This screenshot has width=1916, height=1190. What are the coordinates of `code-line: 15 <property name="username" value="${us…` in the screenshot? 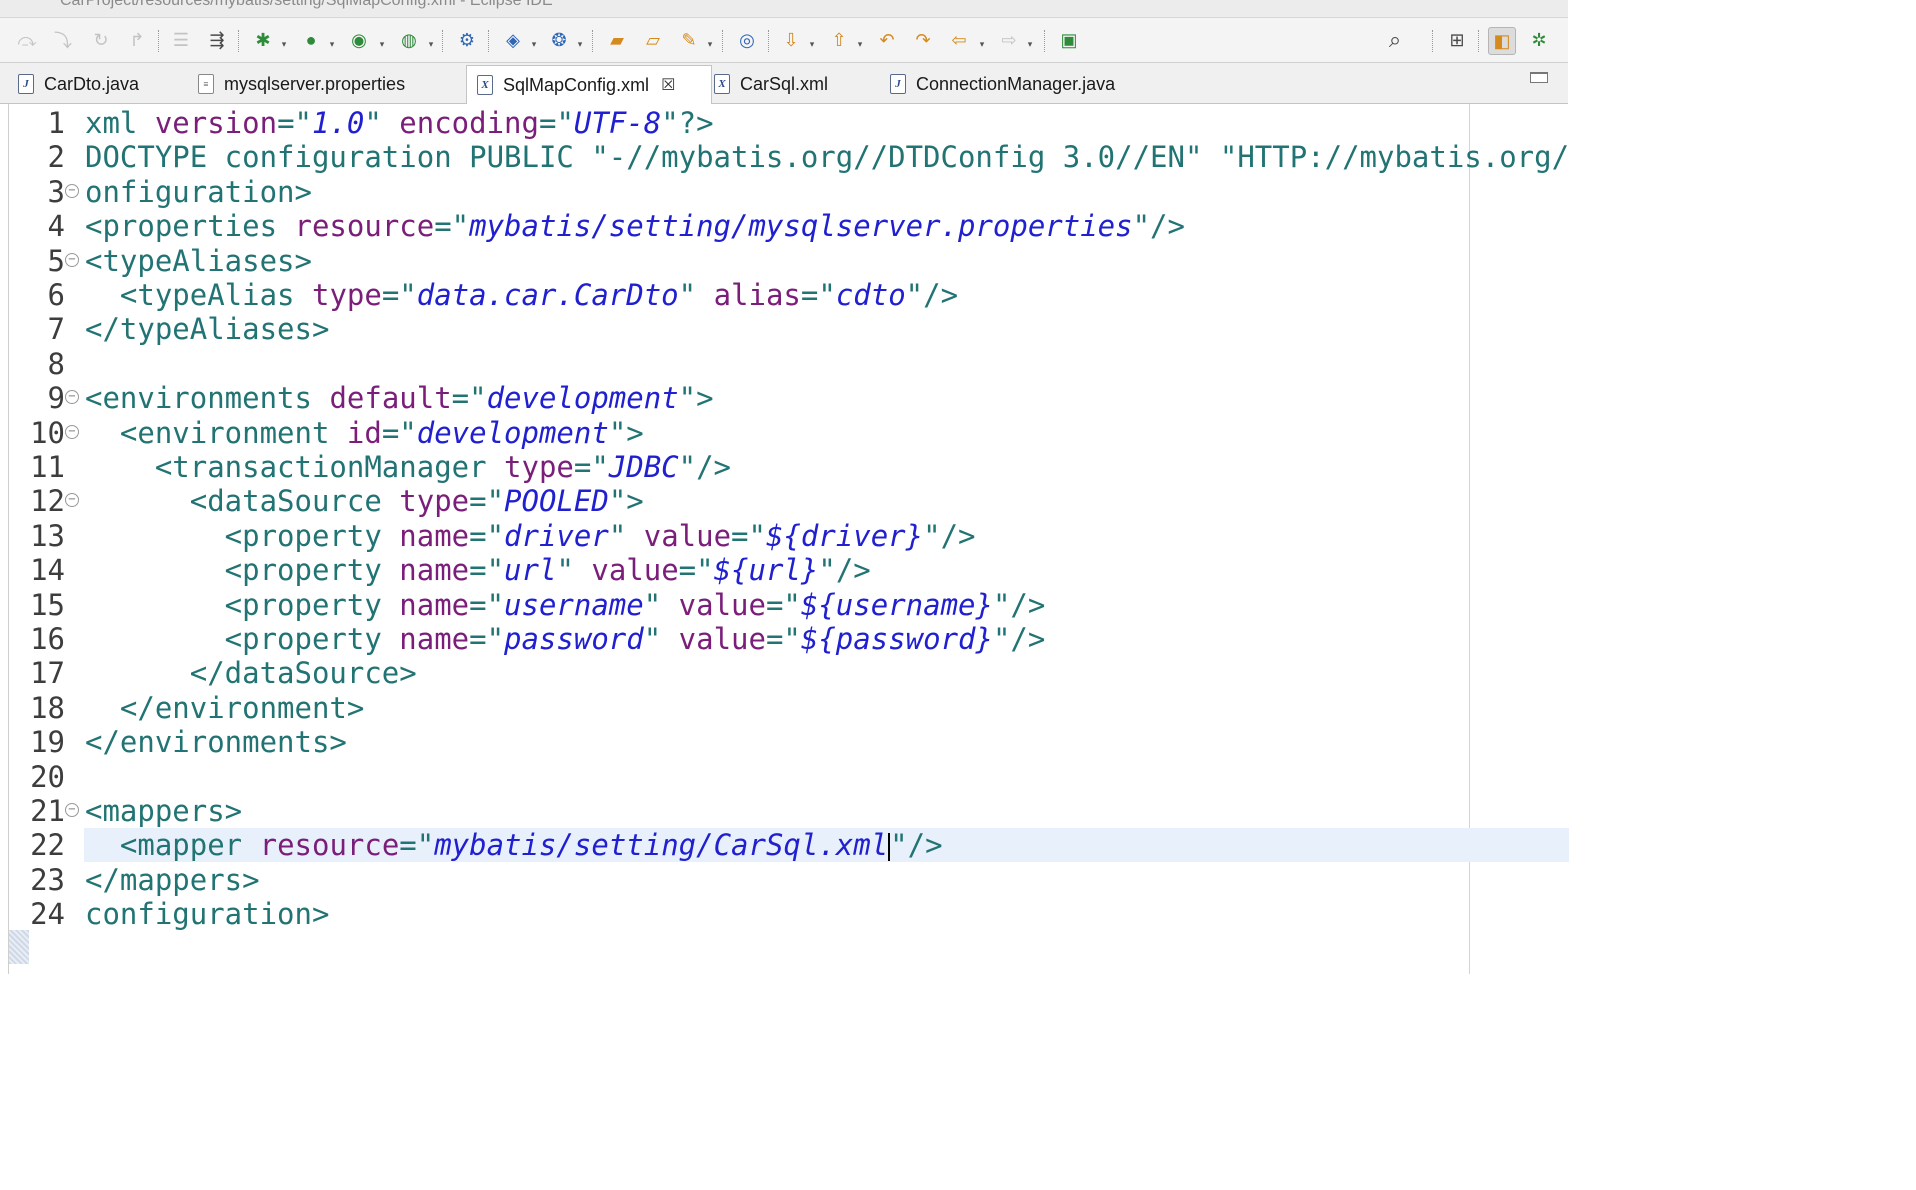 It's located at (789, 605).